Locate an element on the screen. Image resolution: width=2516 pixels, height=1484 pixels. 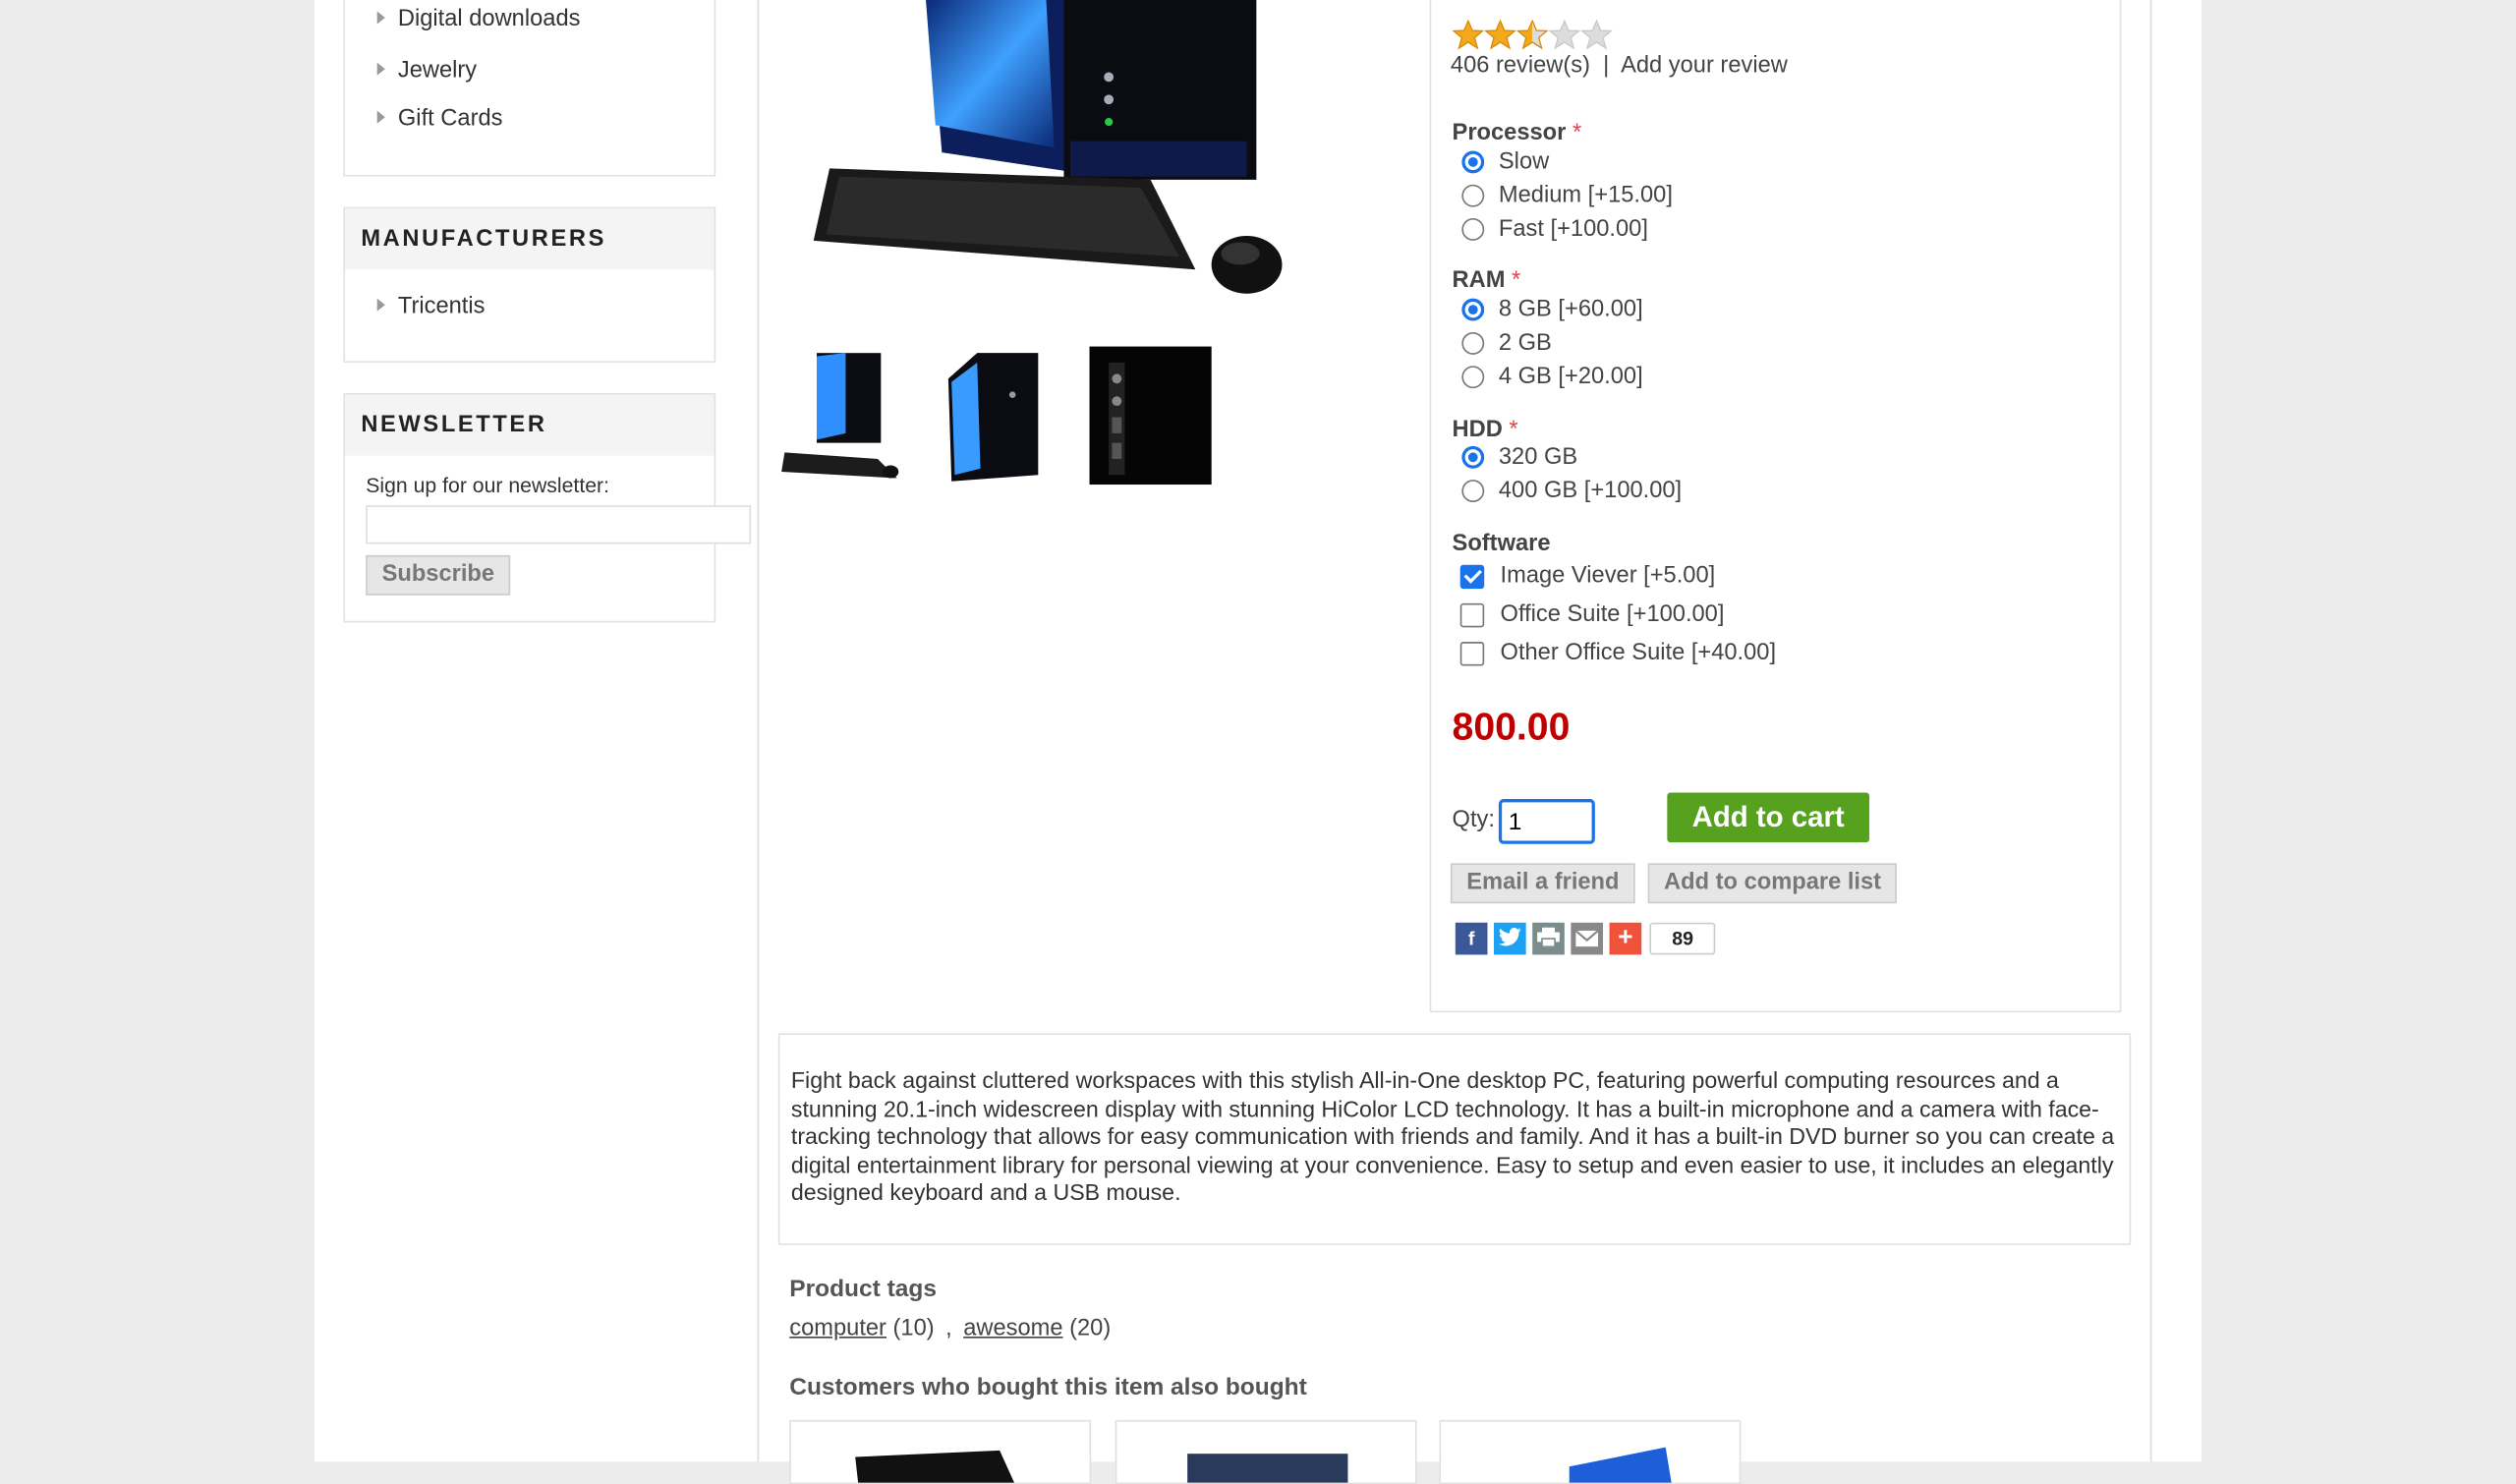
tag-link-awesome: awesome is located at coordinates (1012, 1328).